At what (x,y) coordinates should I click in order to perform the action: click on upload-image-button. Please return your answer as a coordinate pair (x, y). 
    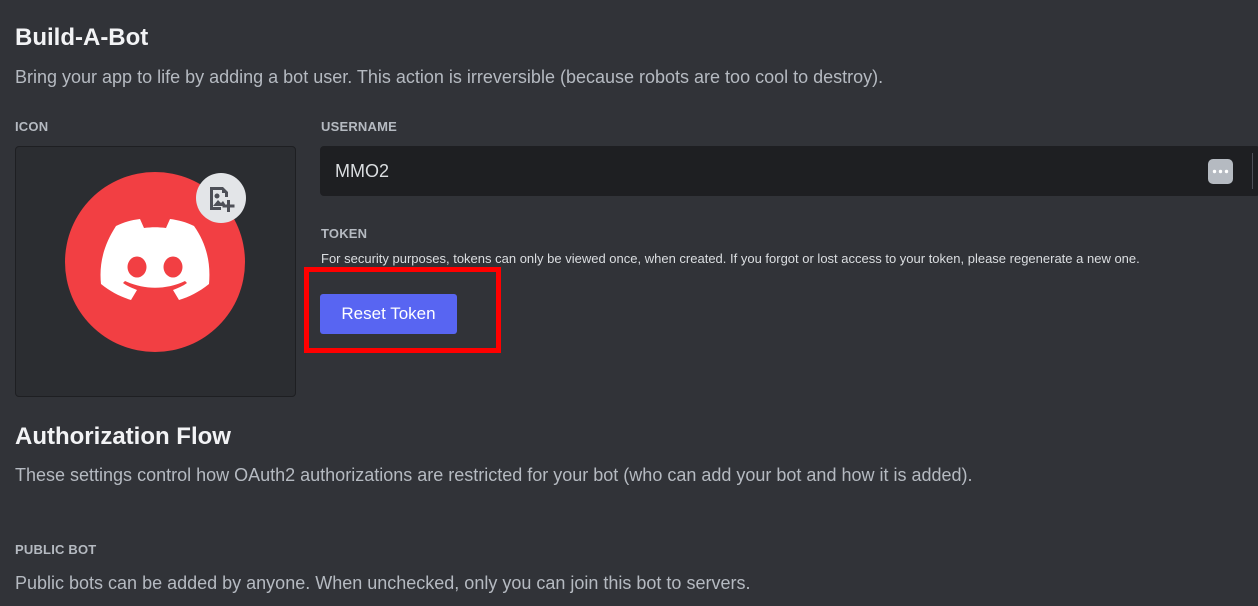
    Looking at the image, I should click on (221, 198).